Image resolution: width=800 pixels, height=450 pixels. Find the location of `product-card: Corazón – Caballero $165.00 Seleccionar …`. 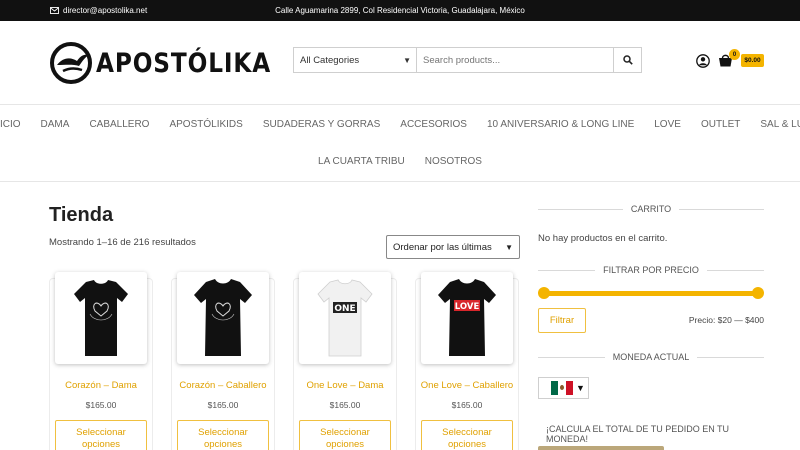

product-card: Corazón – Caballero $165.00 Seleccionar … is located at coordinates (223, 361).